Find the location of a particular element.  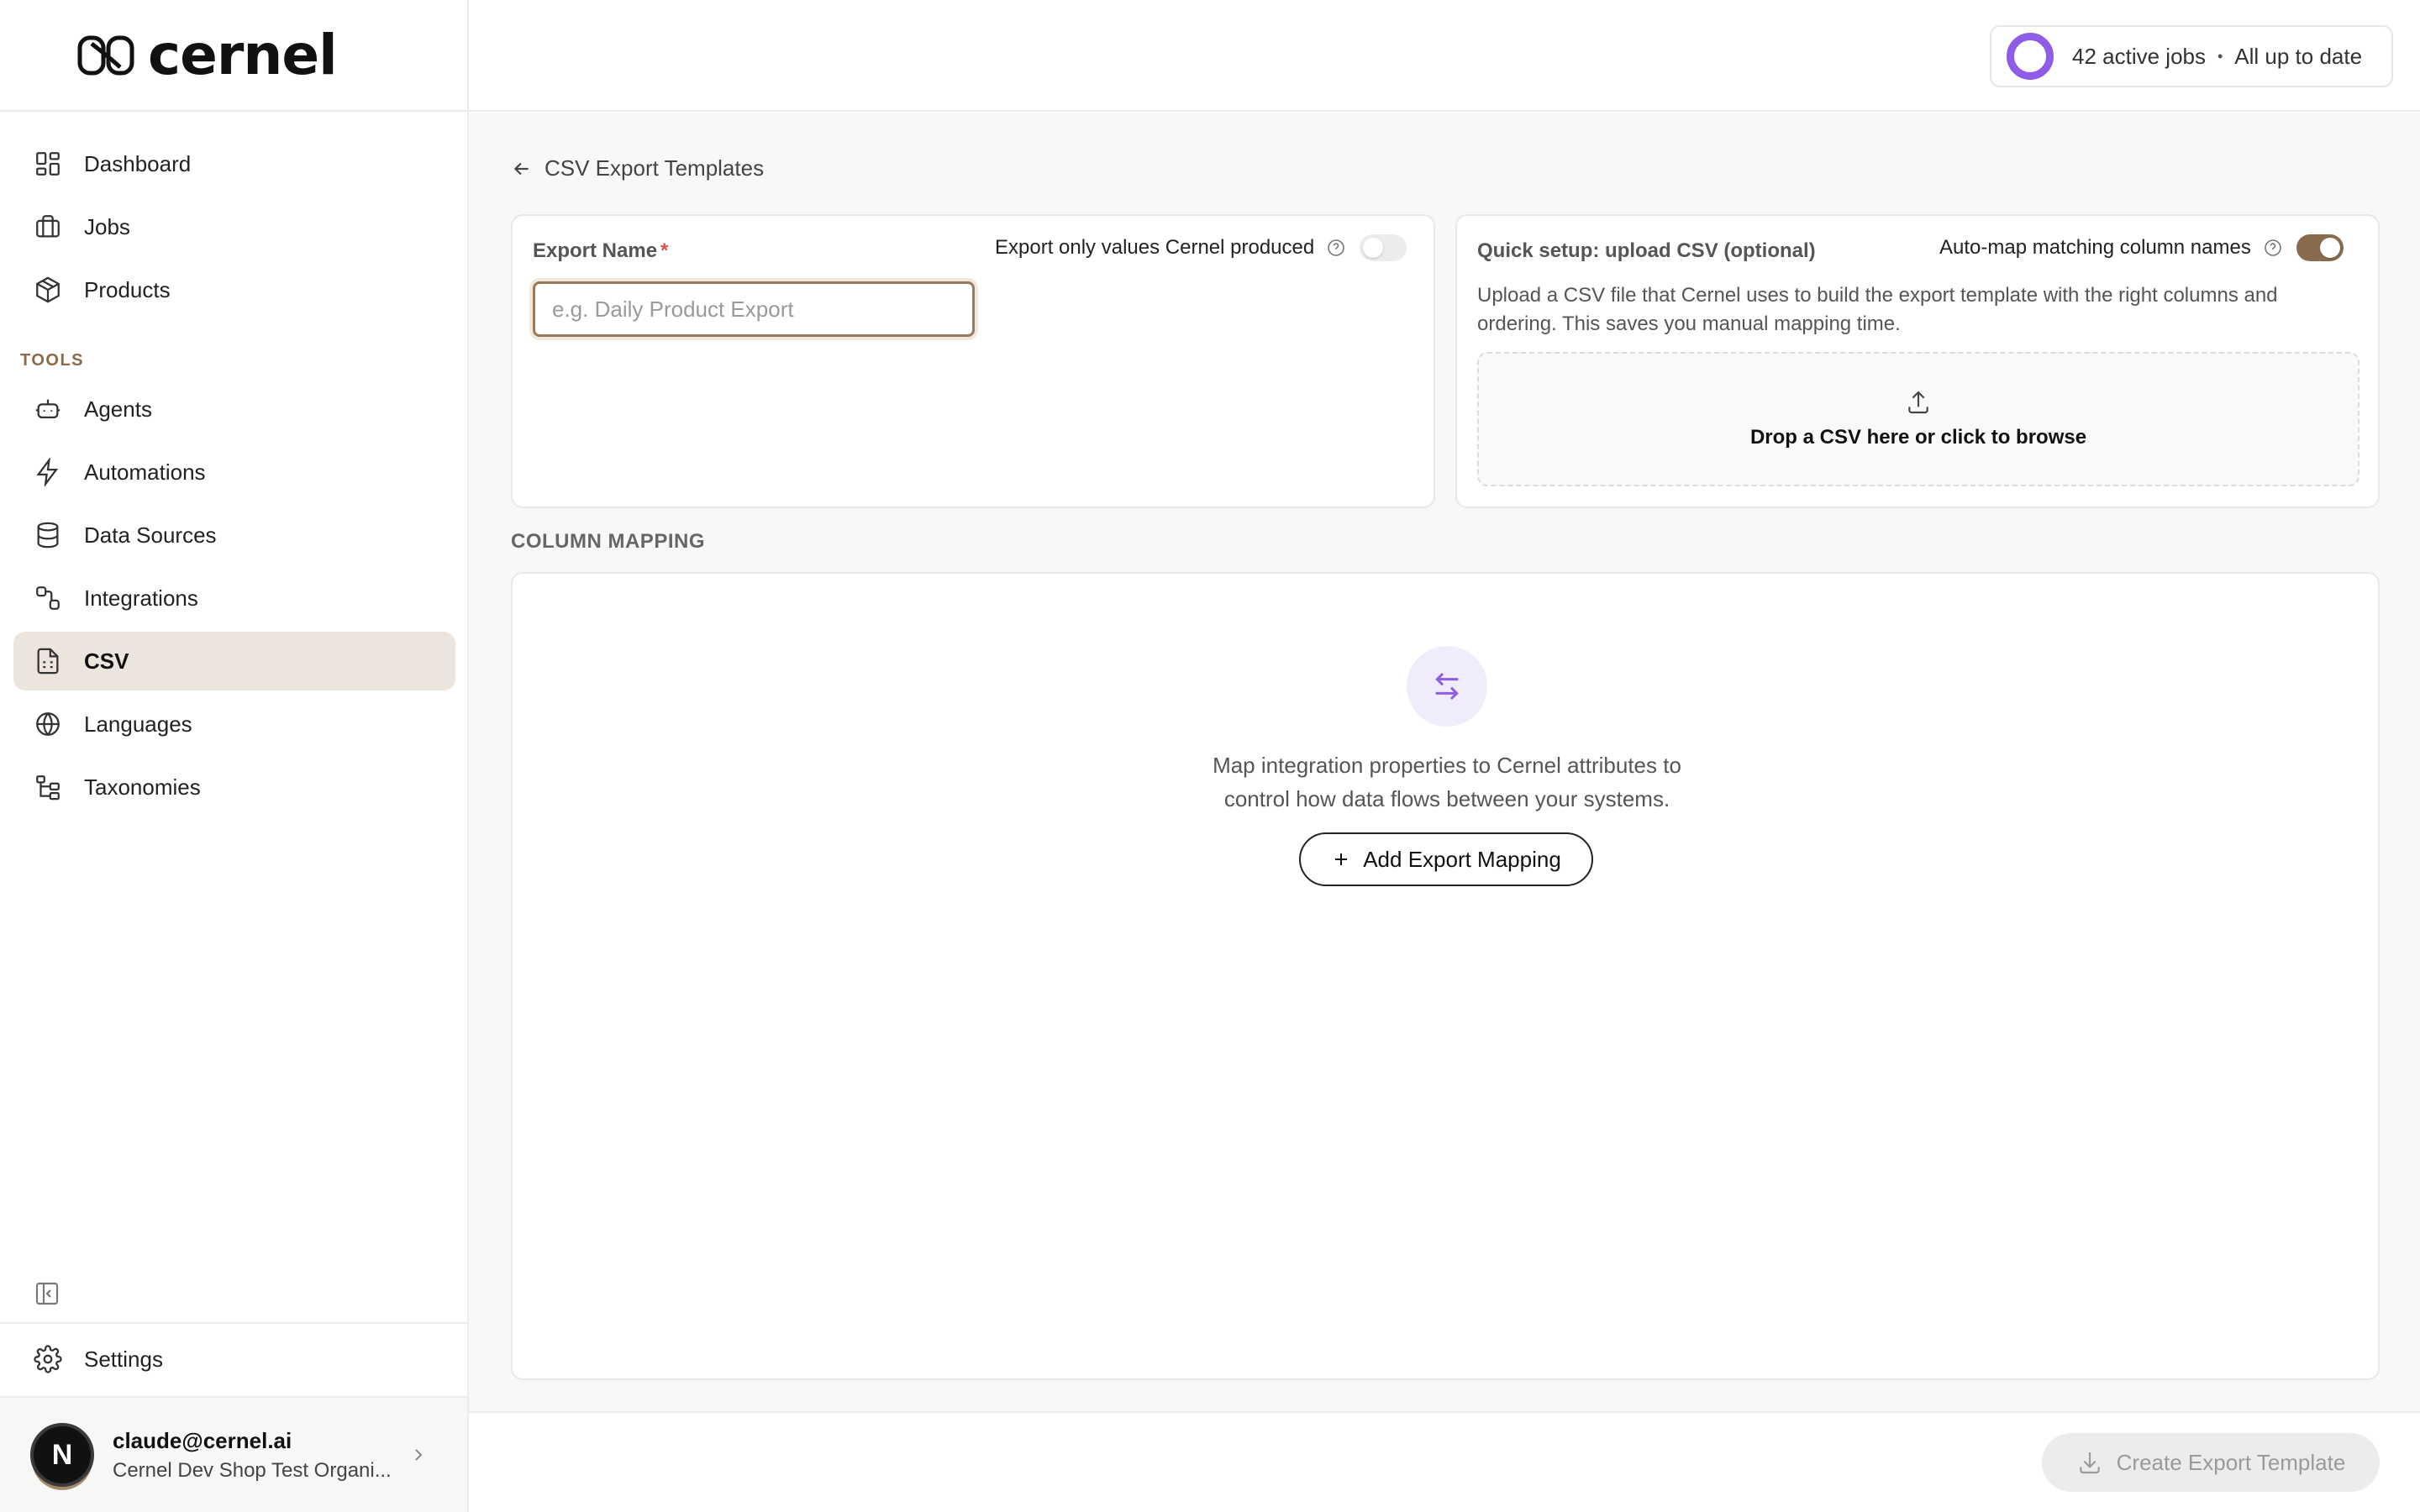

footer-bar: Create Export Template is located at coordinates (1444, 1461).